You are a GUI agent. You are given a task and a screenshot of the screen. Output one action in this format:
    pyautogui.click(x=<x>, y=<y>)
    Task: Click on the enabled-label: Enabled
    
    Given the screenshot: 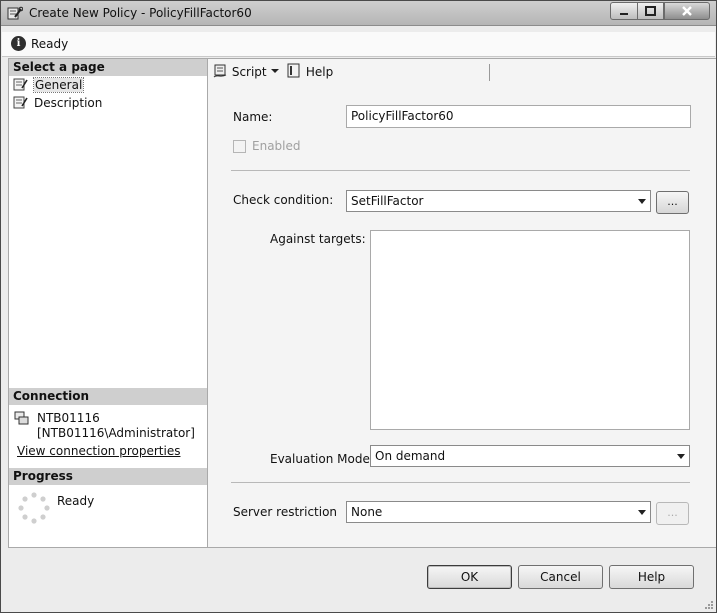 What is the action you would take?
    pyautogui.click(x=276, y=146)
    